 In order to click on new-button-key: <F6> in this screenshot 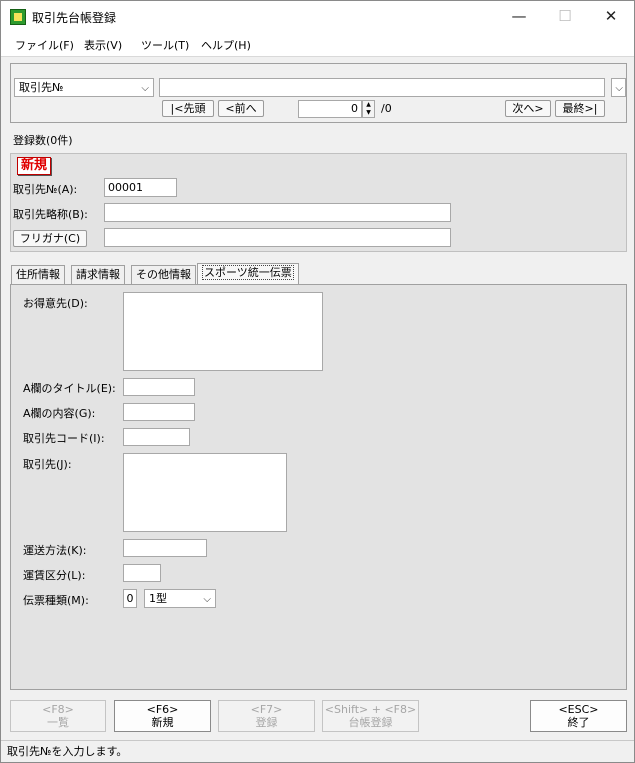, I will do `click(162, 709)`.